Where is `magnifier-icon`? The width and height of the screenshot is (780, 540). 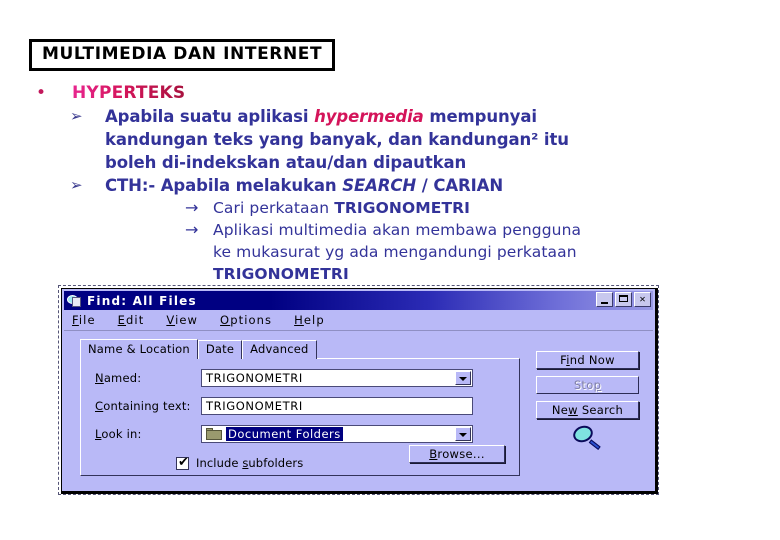 magnifier-icon is located at coordinates (587, 438).